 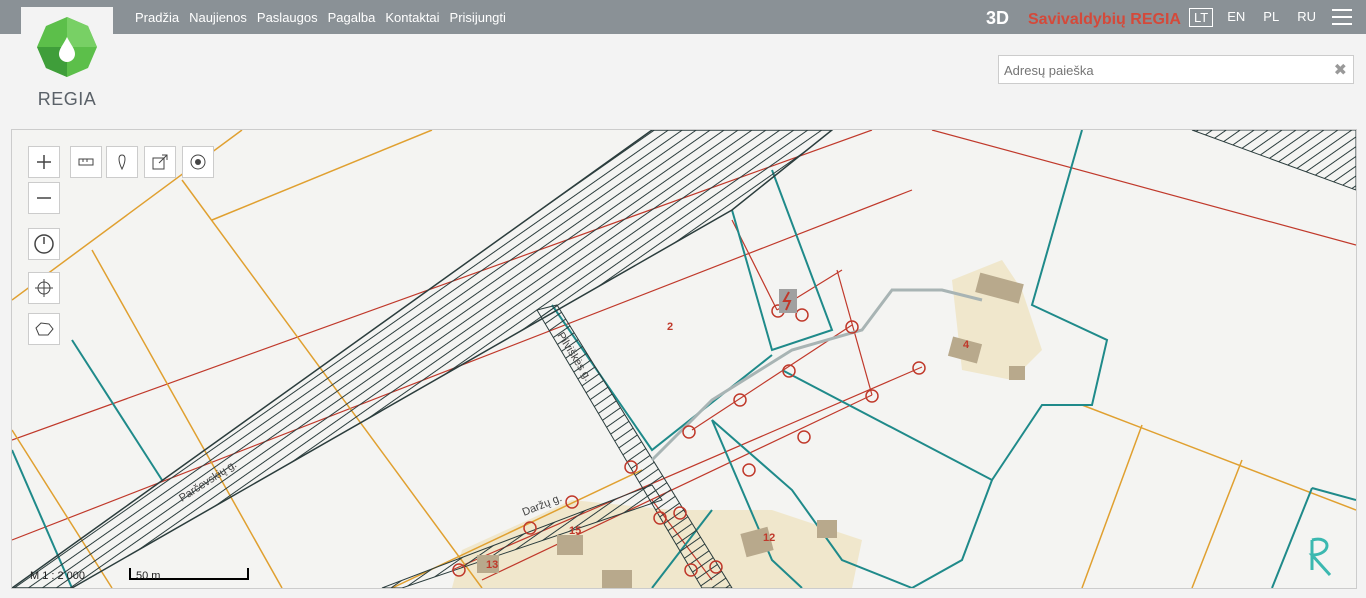 I want to click on nav-home: Pradžia, so click(x=157, y=17).